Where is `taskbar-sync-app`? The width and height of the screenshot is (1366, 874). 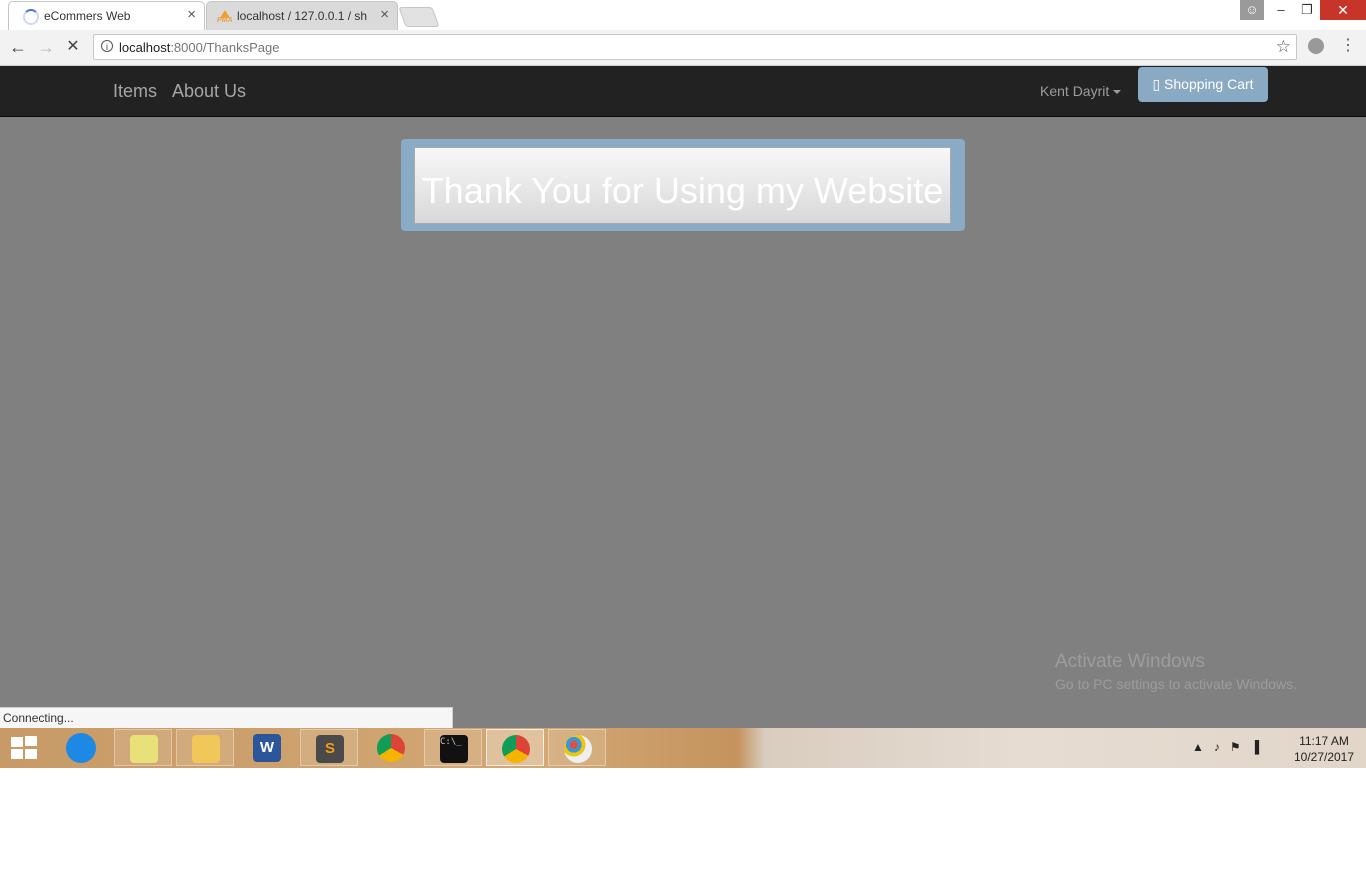
taskbar-sync-app is located at coordinates (81, 747).